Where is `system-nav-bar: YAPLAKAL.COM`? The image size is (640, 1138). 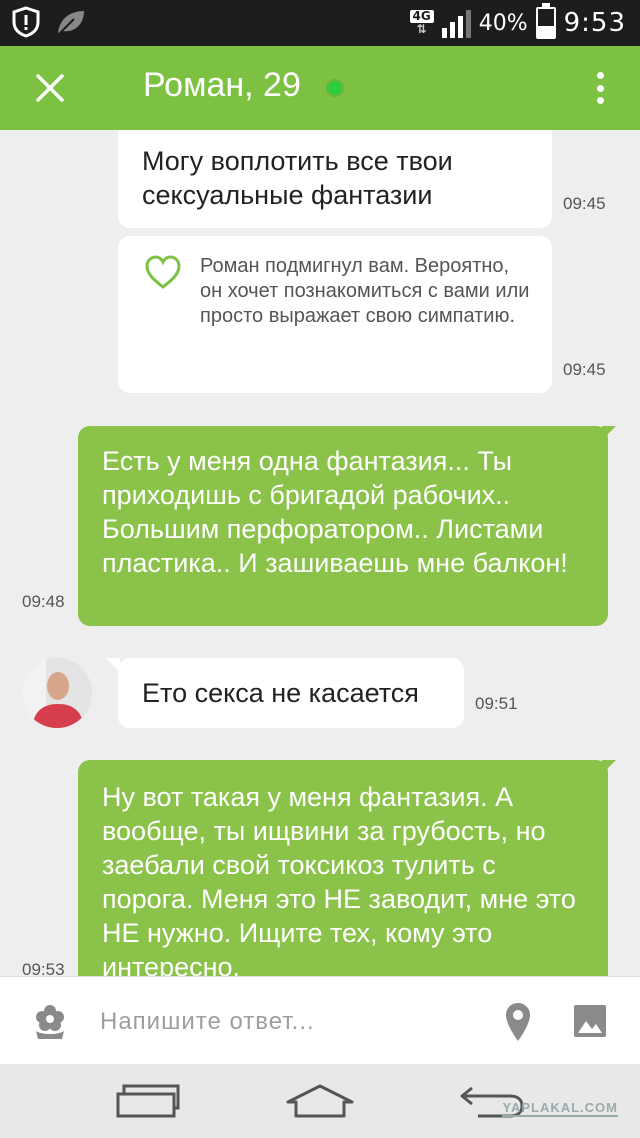
system-nav-bar: YAPLAKAL.COM is located at coordinates (320, 1101).